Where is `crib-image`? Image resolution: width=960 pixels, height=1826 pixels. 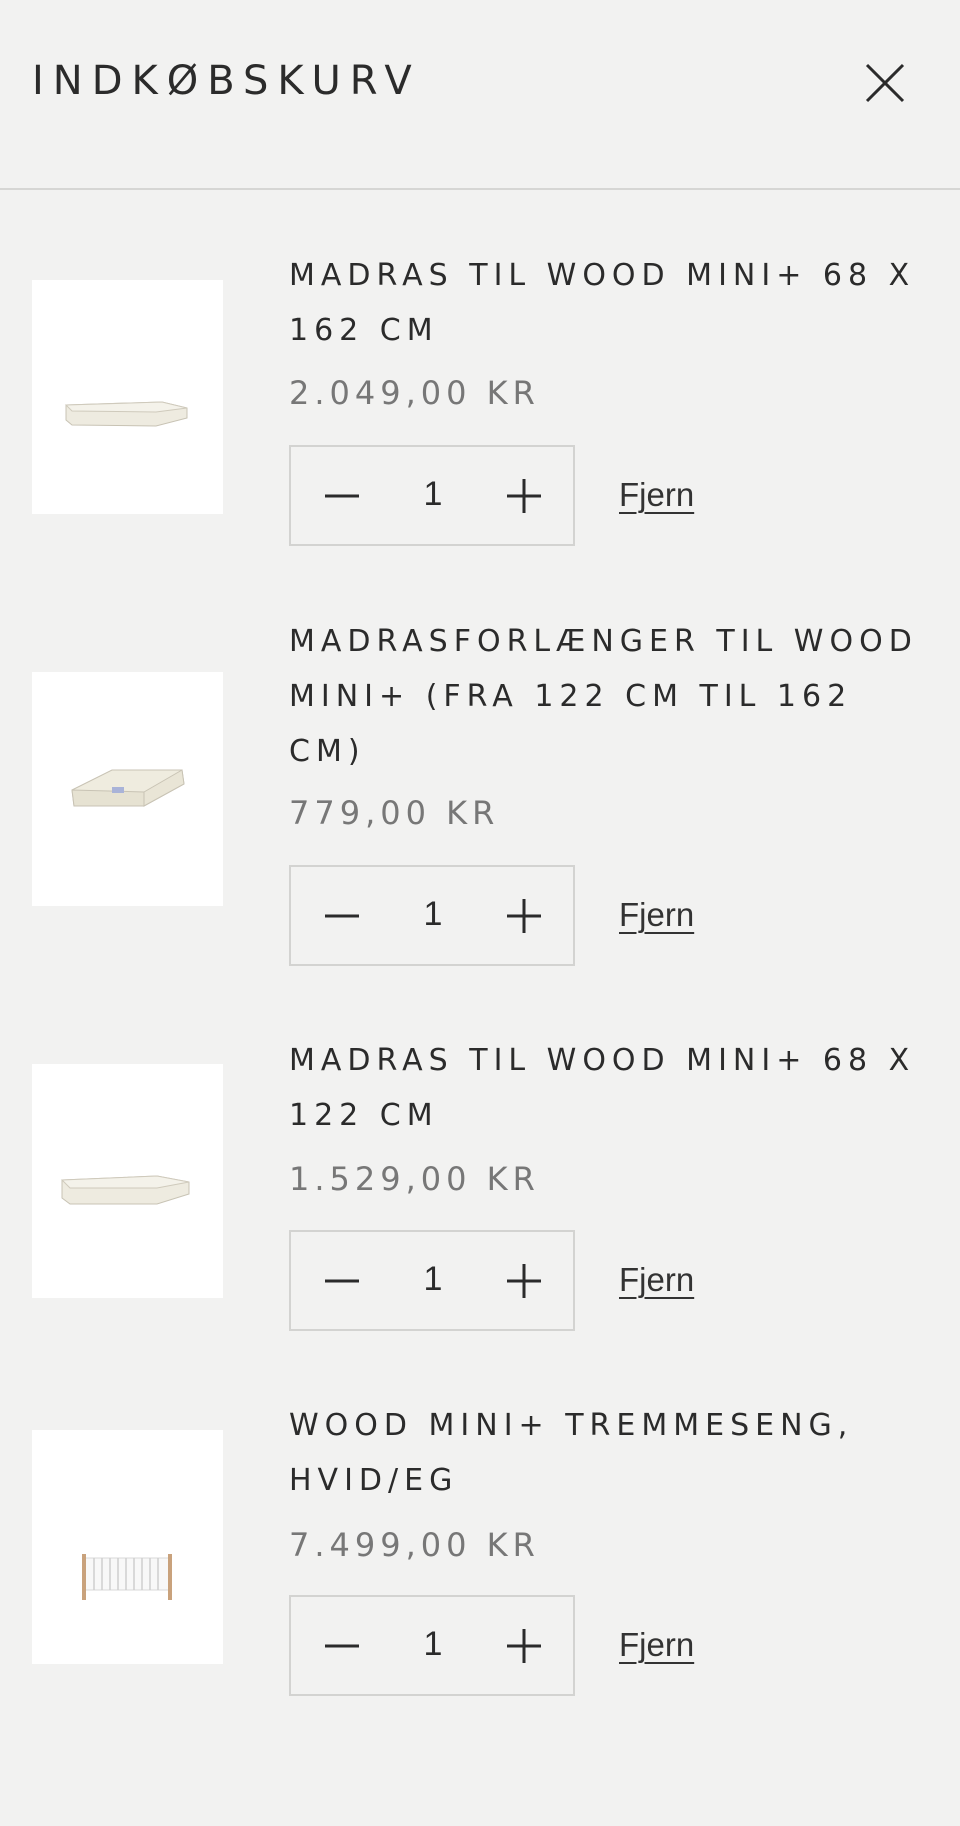 crib-image is located at coordinates (127, 1547).